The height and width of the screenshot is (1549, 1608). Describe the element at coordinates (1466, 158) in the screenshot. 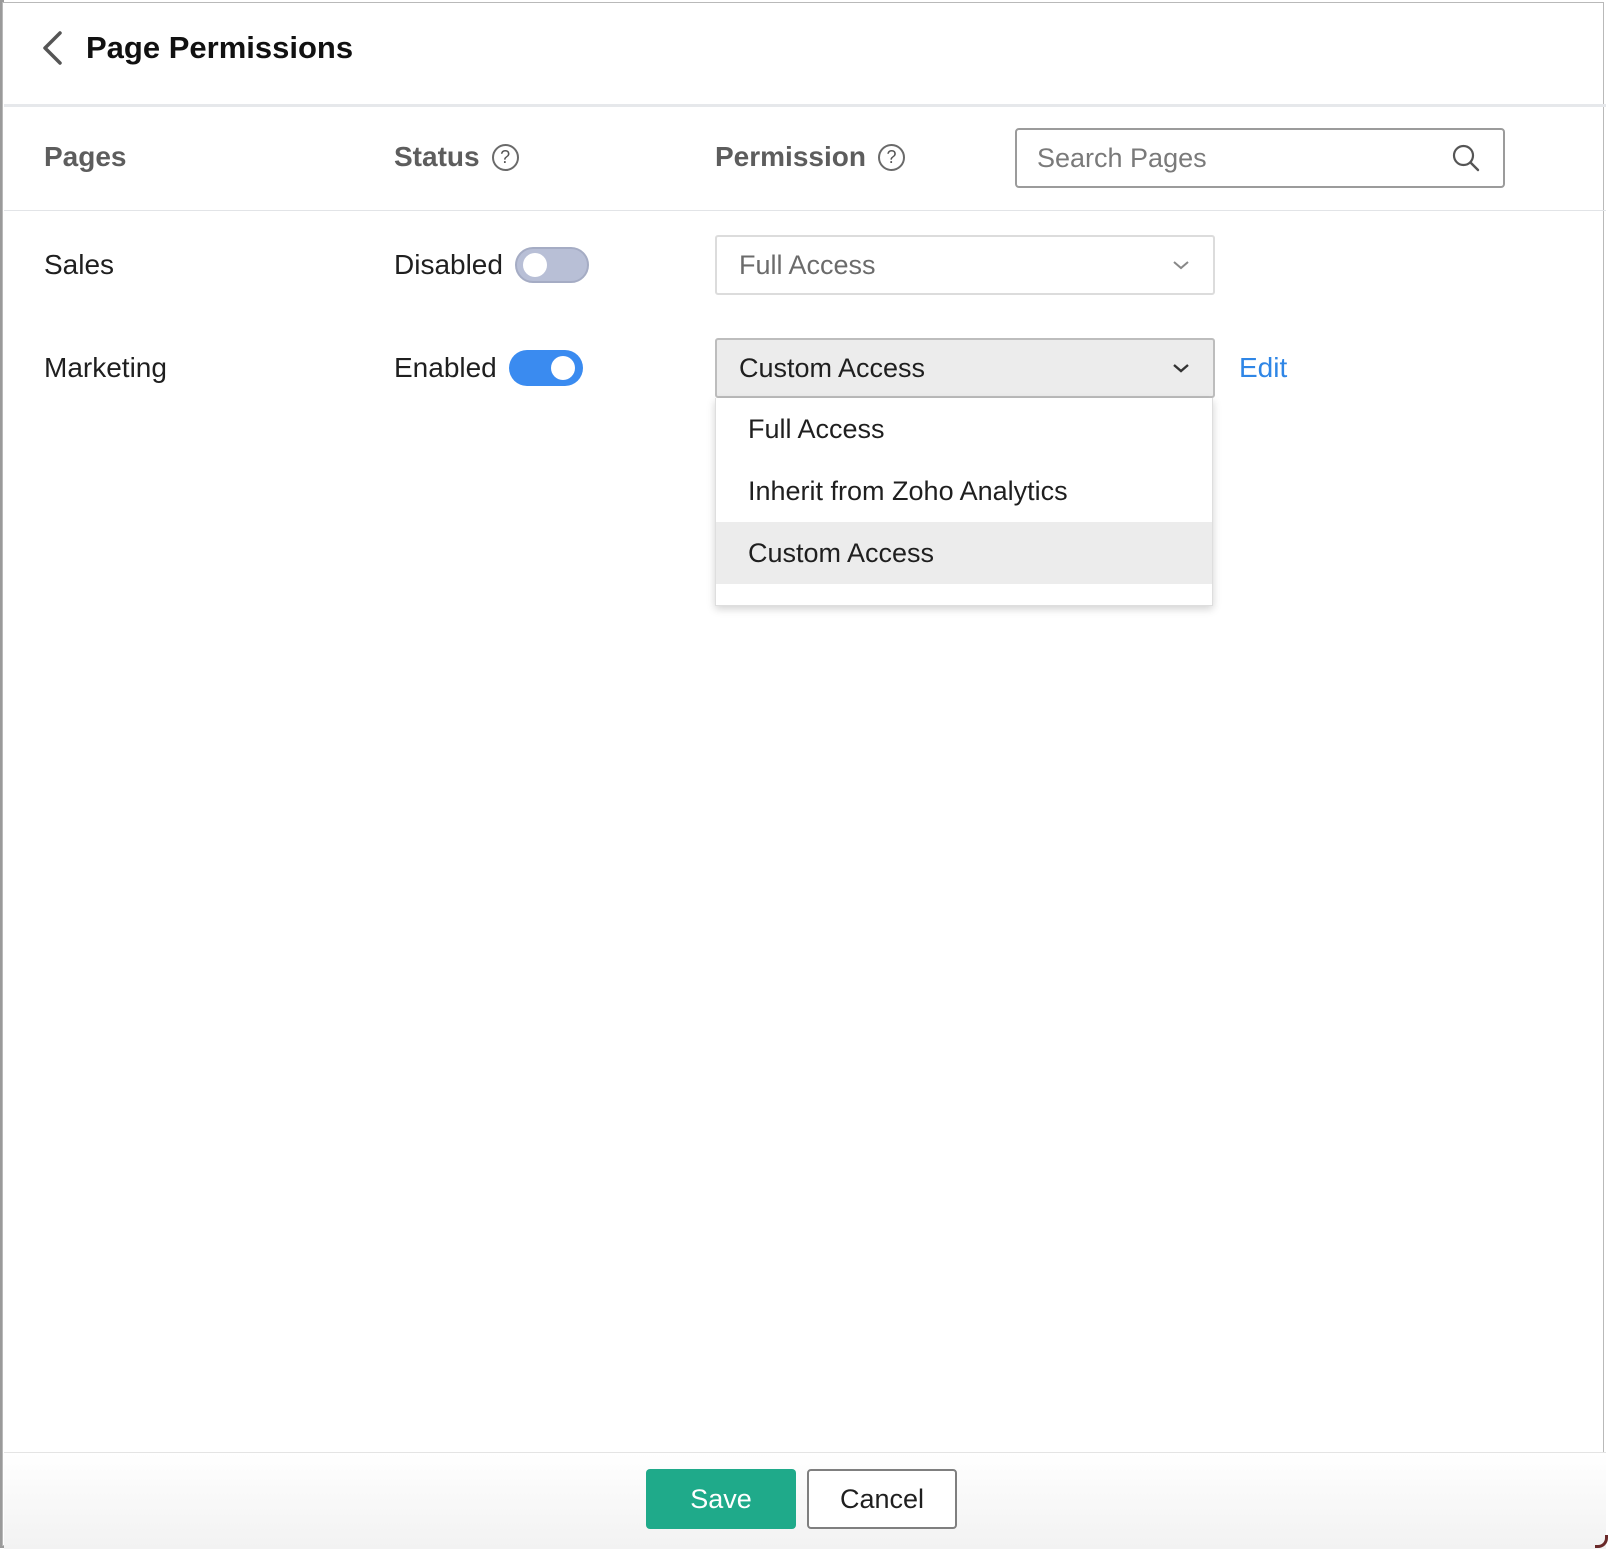

I see `search-icon` at that location.